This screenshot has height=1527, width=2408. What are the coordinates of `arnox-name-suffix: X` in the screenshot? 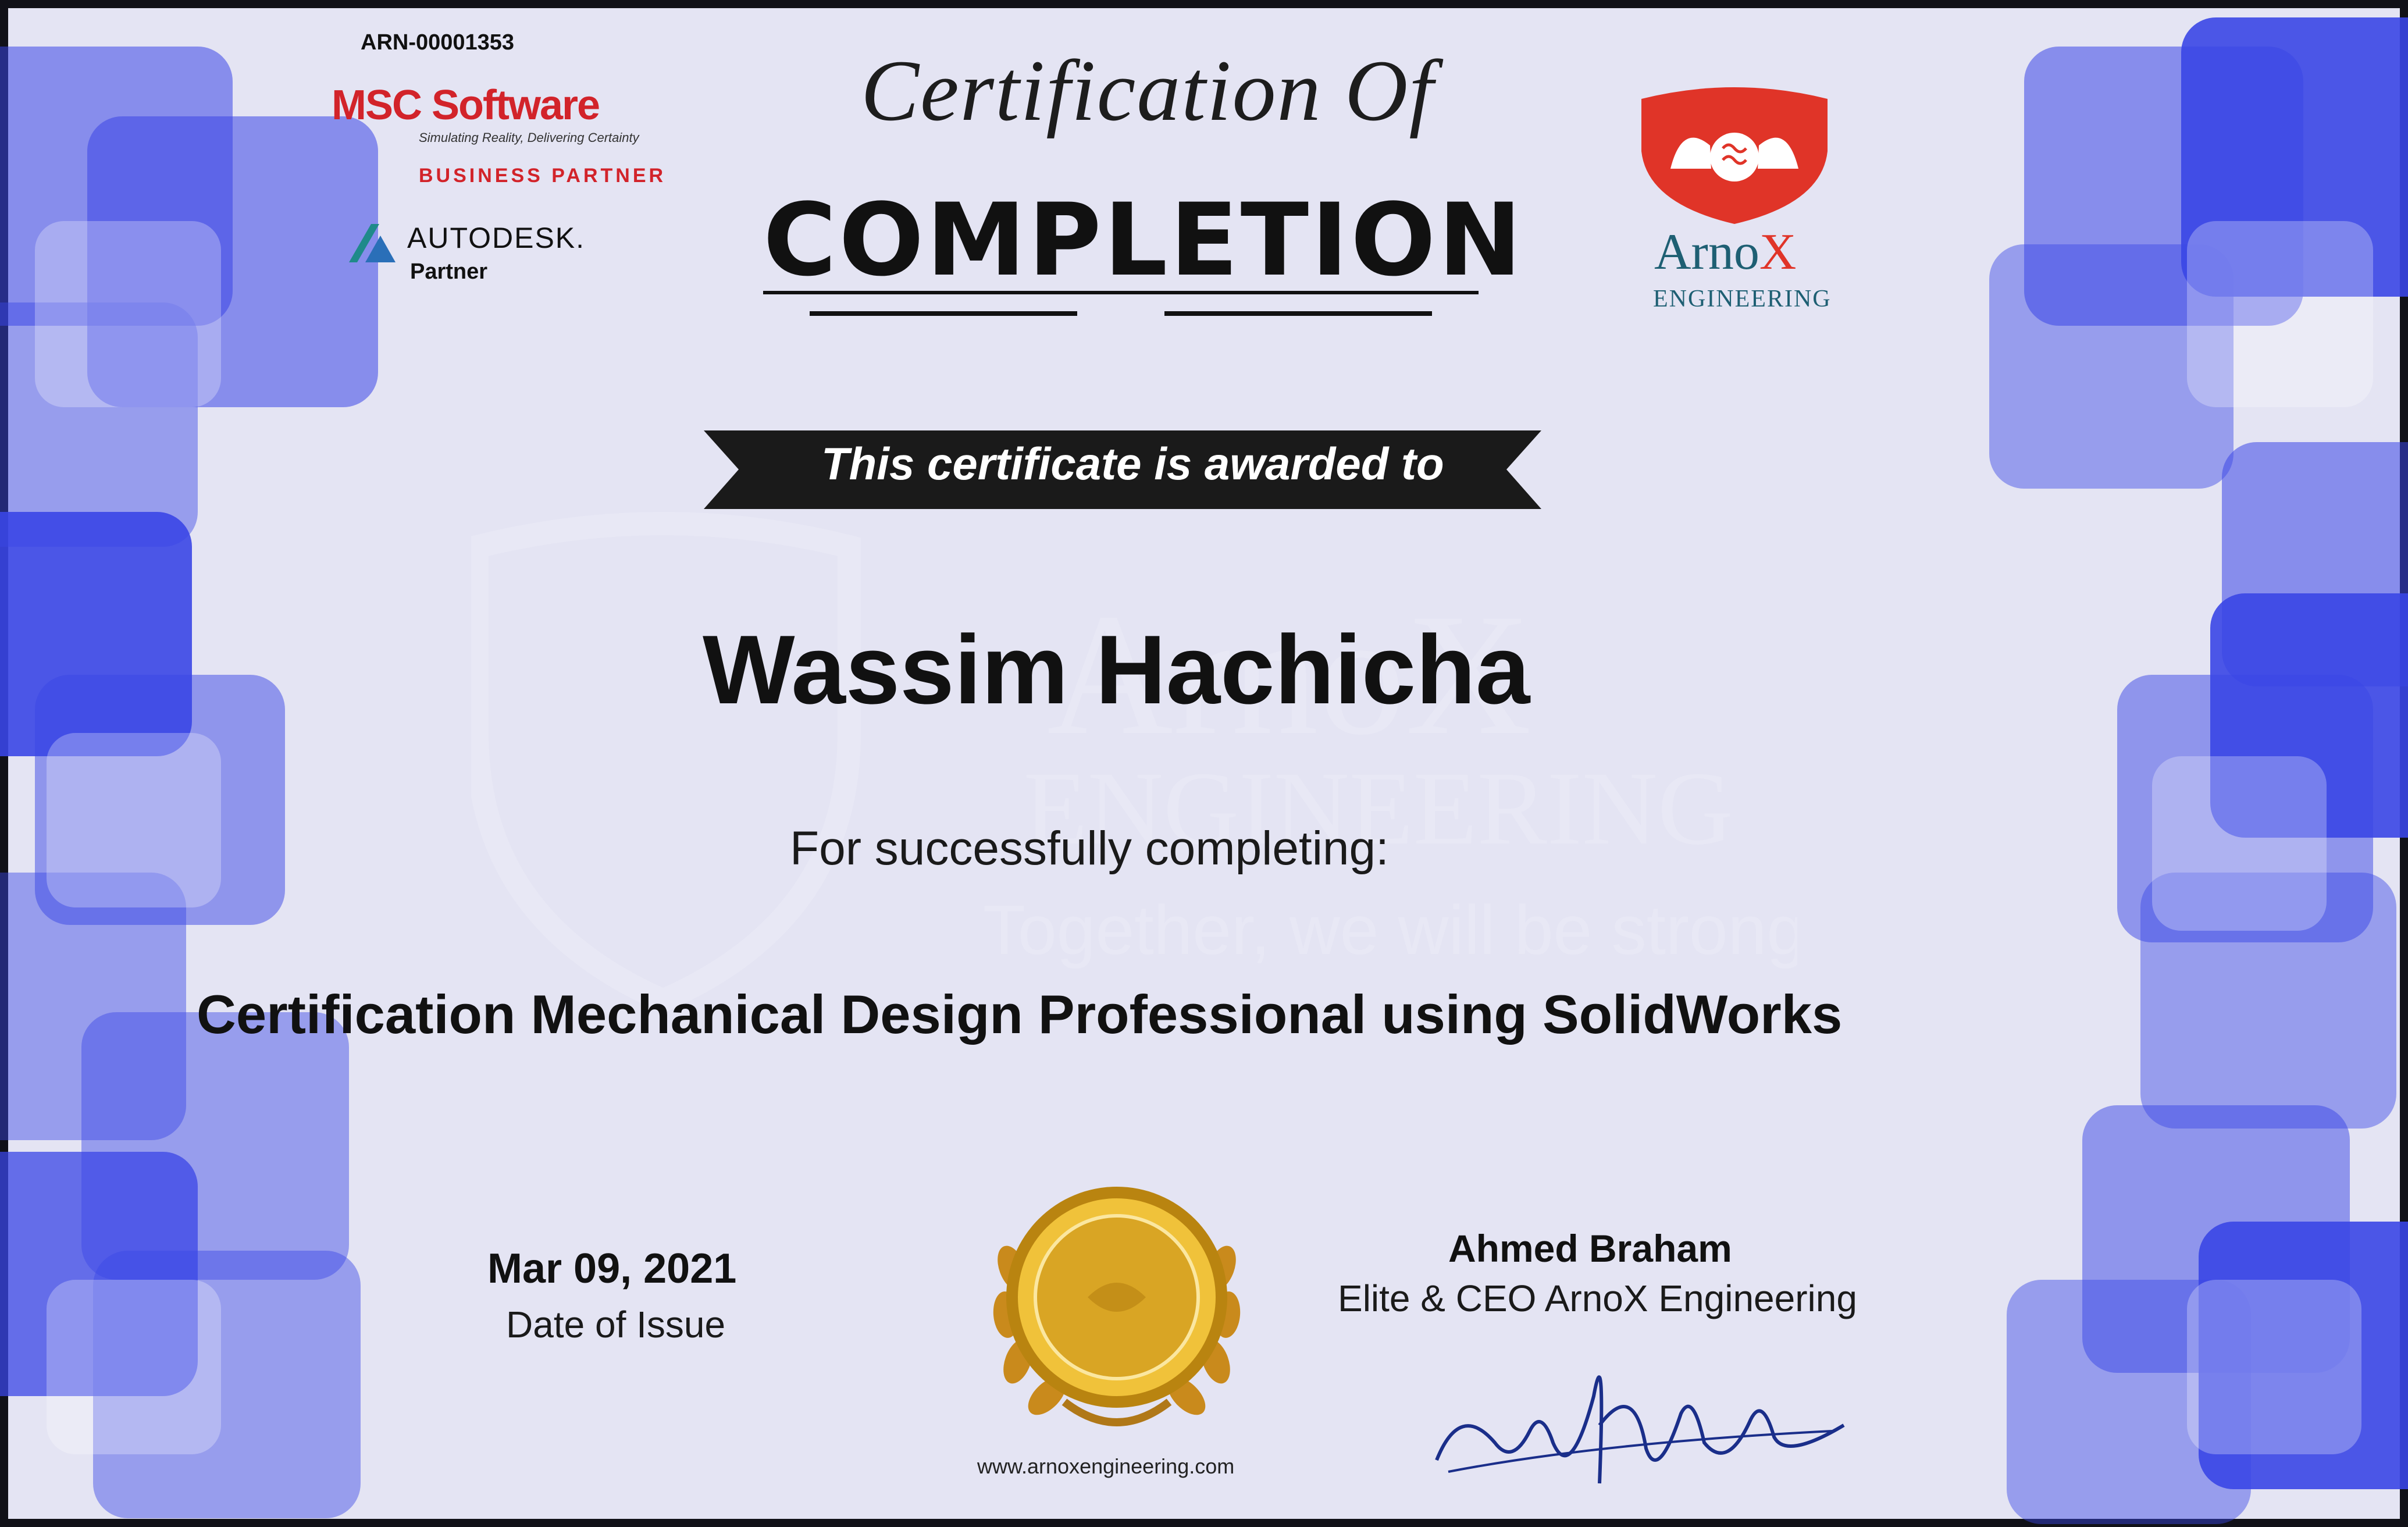 It's located at (1778, 252).